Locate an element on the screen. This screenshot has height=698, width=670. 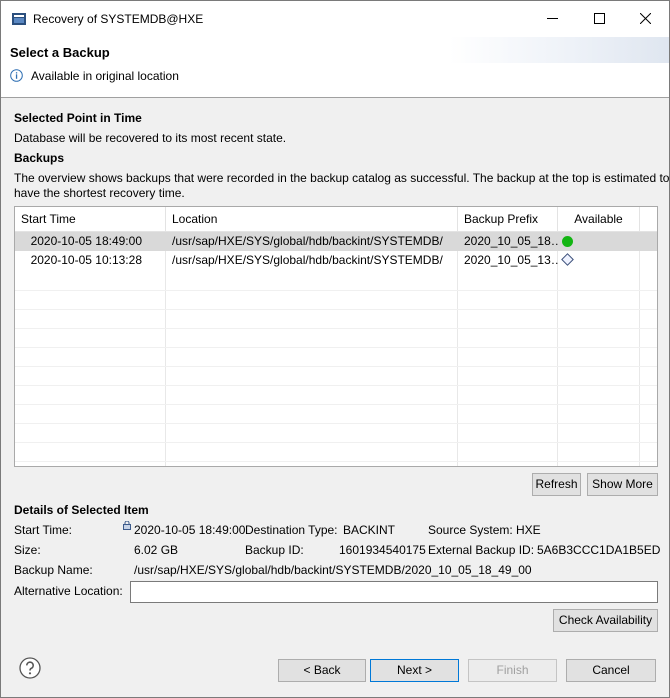
check-availability-button: Check Availability is located at coordinates (605, 620).